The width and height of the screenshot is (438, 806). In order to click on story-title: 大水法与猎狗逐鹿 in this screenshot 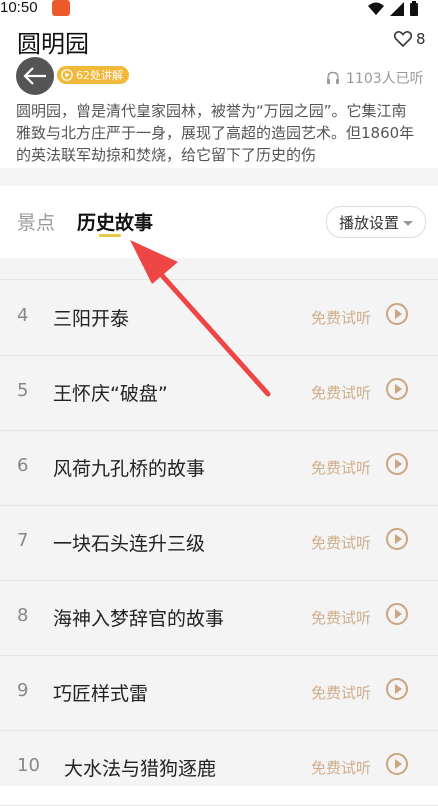, I will do `click(140, 769)`.